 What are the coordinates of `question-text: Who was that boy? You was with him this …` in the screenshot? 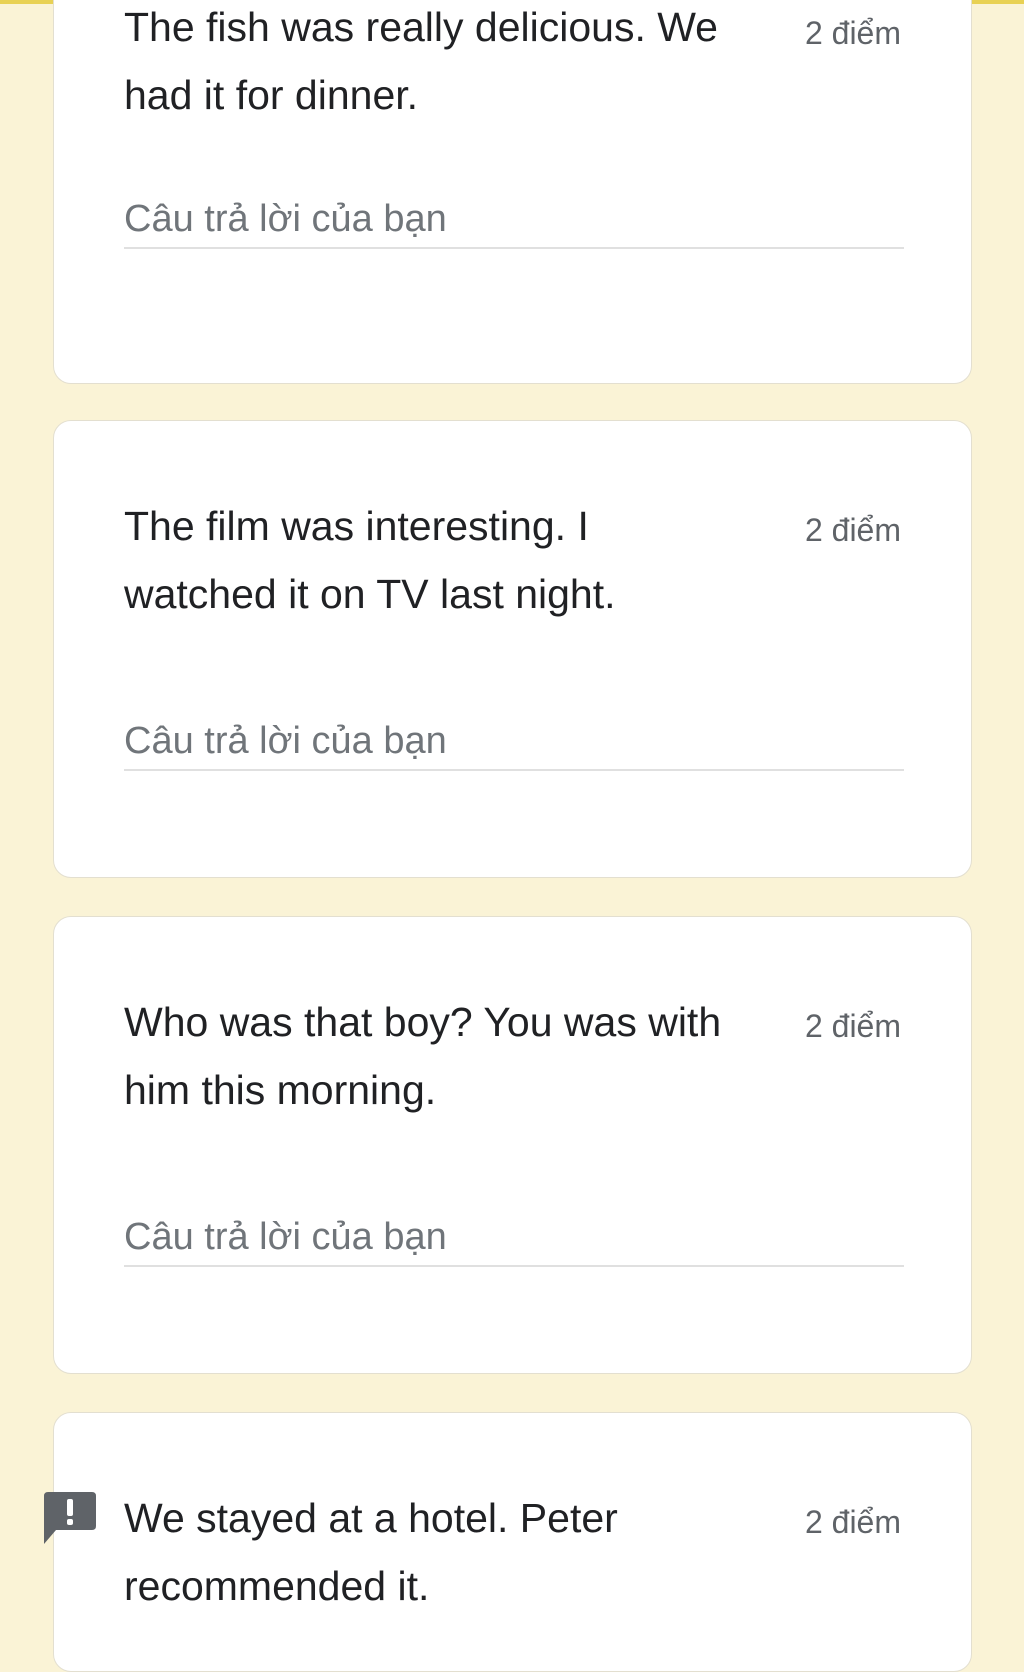 It's located at (423, 1056).